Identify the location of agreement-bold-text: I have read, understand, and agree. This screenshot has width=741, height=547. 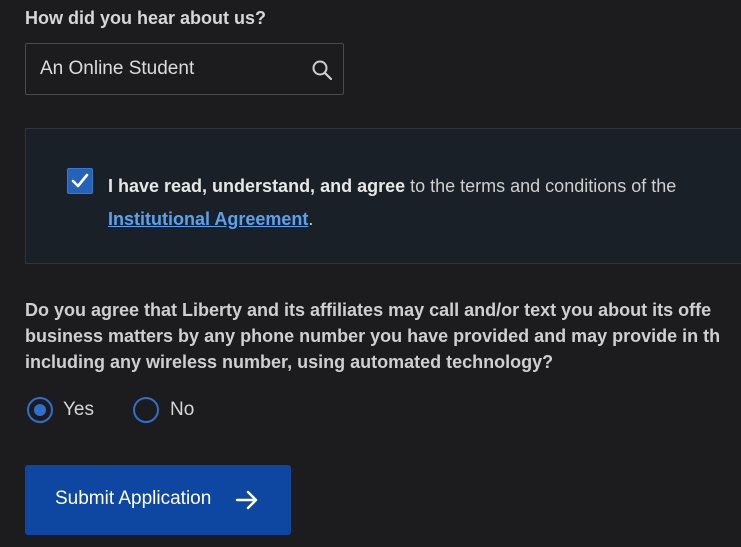
(257, 186).